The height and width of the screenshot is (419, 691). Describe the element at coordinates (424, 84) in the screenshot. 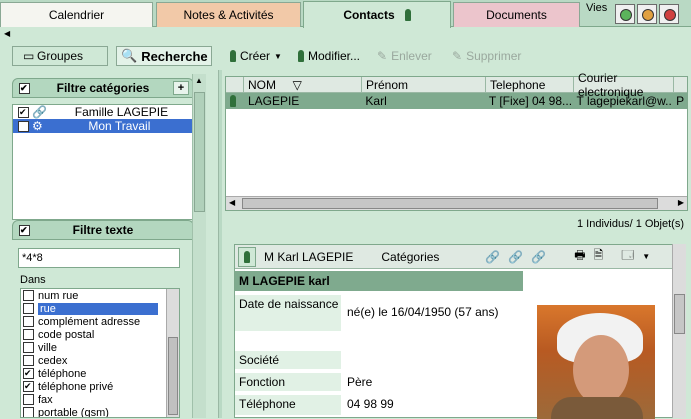

I see `column-prenom: Prénom` at that location.